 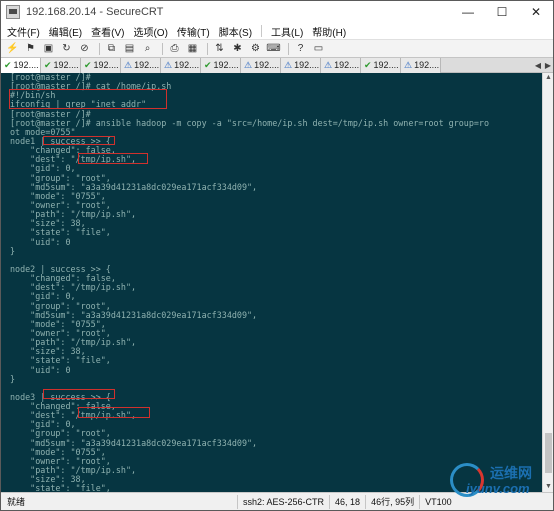 I want to click on menu-options: 选项(O), so click(x=150, y=31).